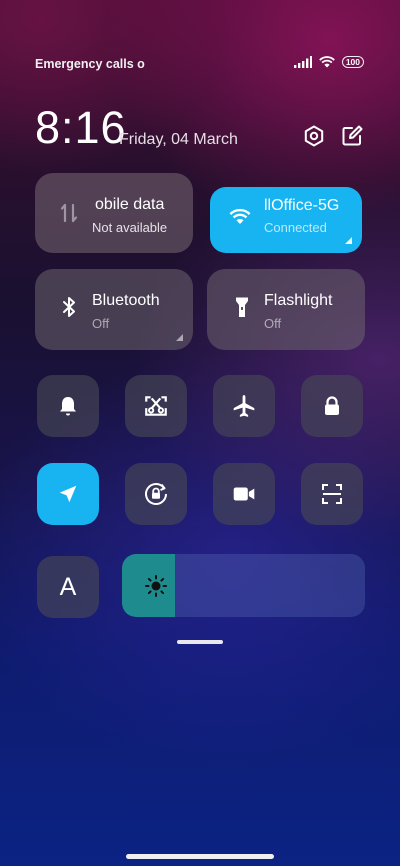  I want to click on toggle-screen-recorder, so click(244, 494).